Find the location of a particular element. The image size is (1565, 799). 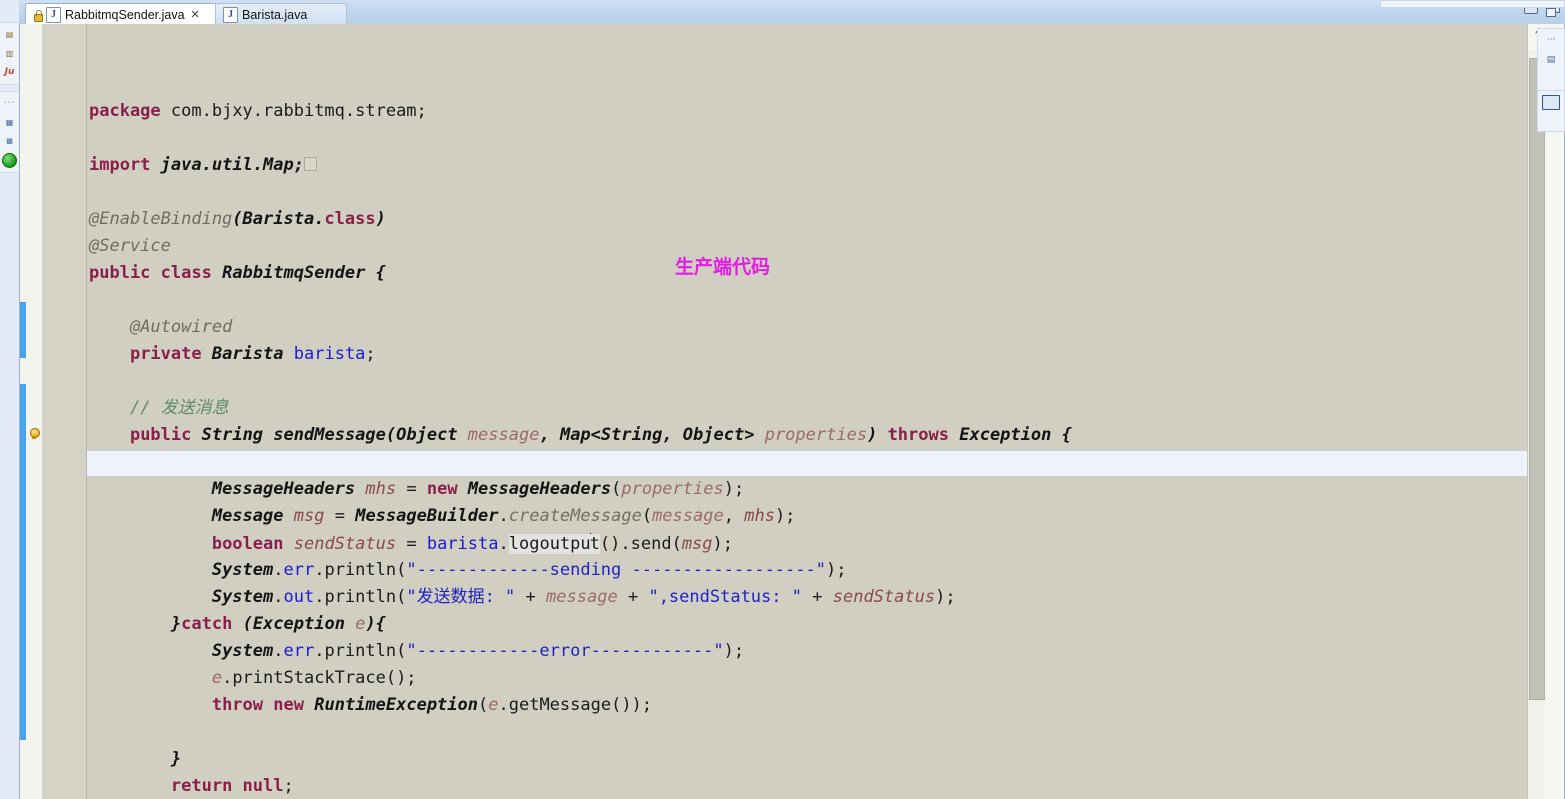

code-line-36: 36 } is located at coordinates (807, 786).